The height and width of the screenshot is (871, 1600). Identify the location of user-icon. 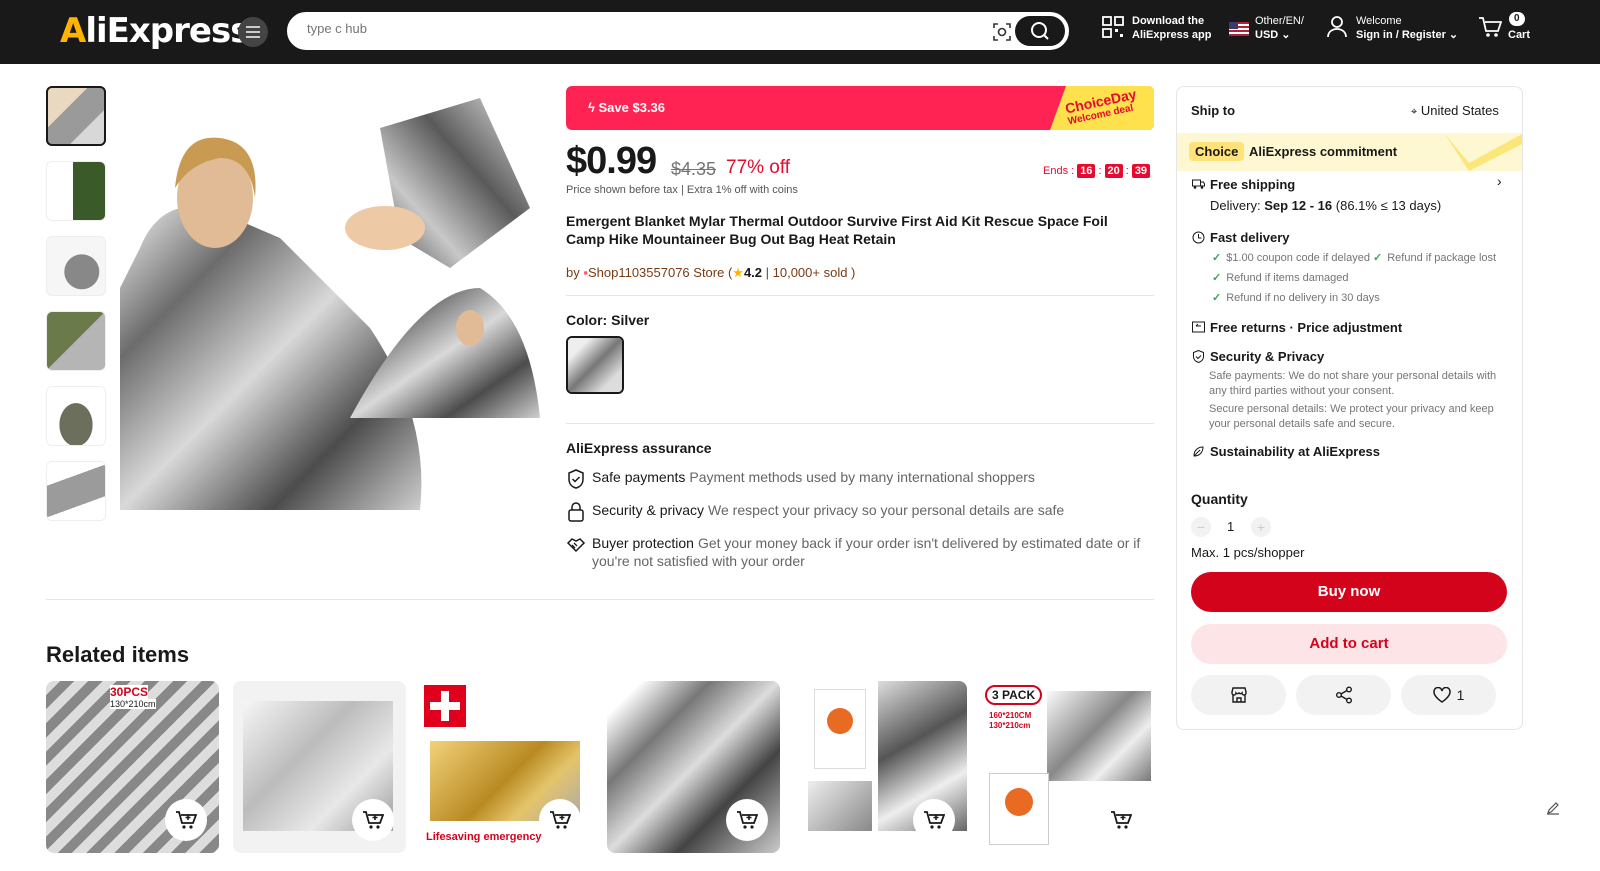
(1337, 27).